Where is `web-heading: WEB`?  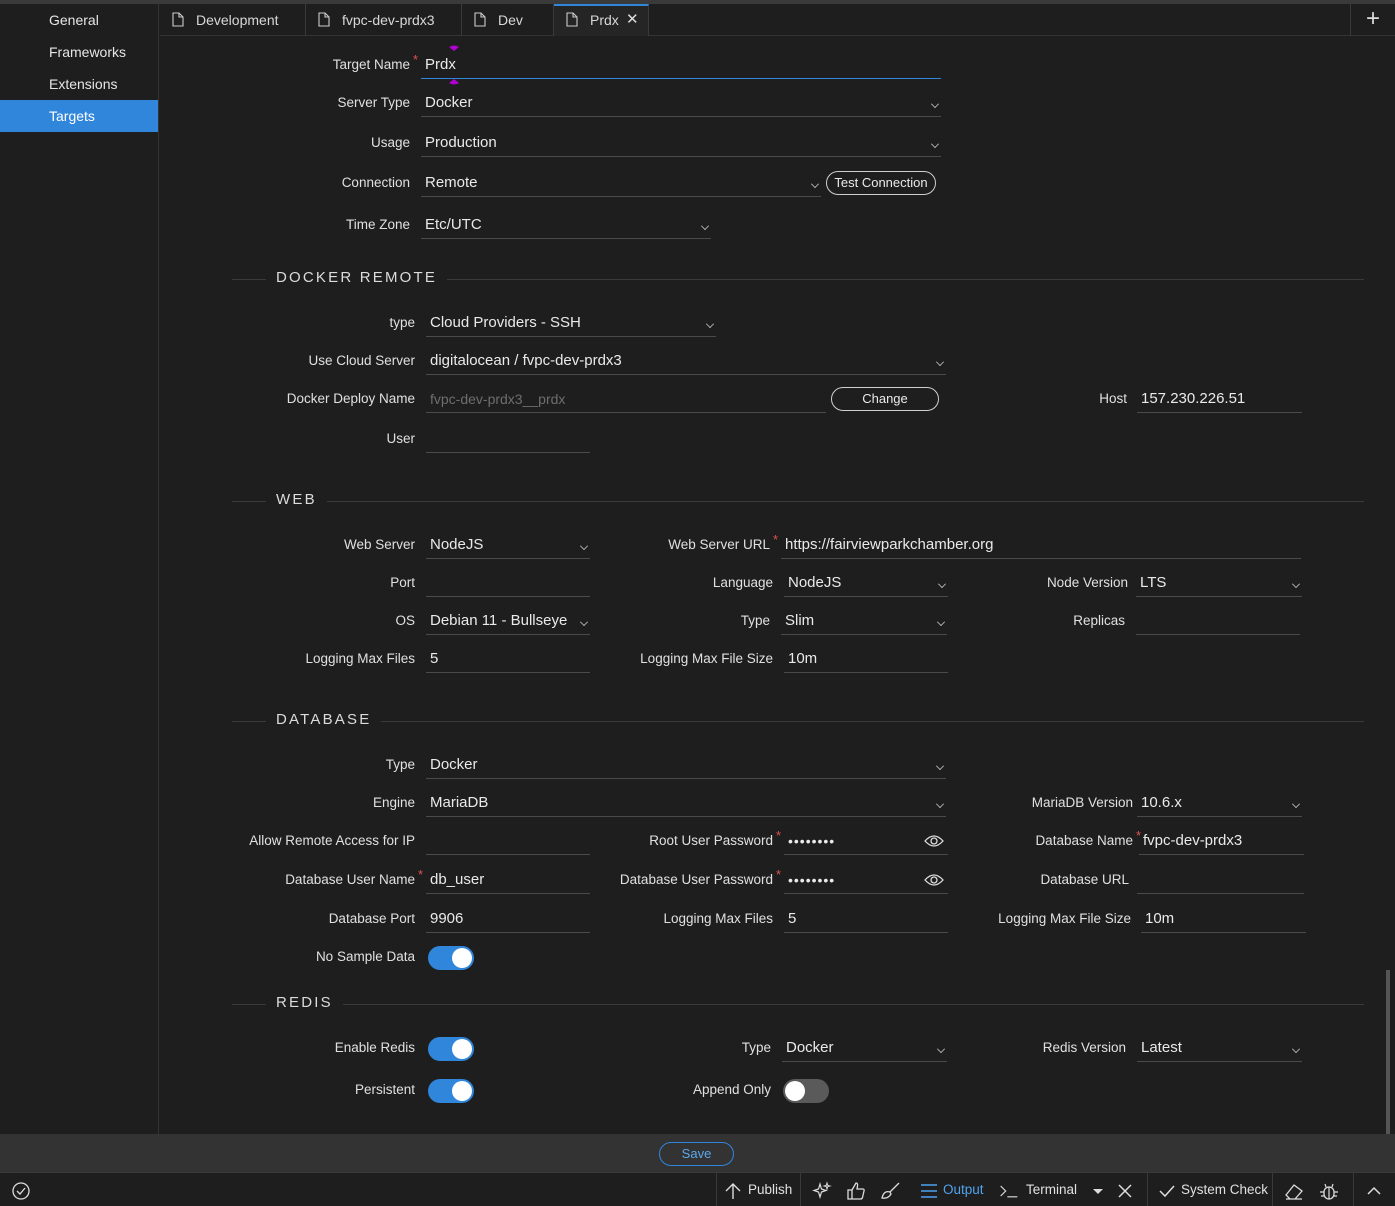
web-heading: WEB is located at coordinates (296, 499).